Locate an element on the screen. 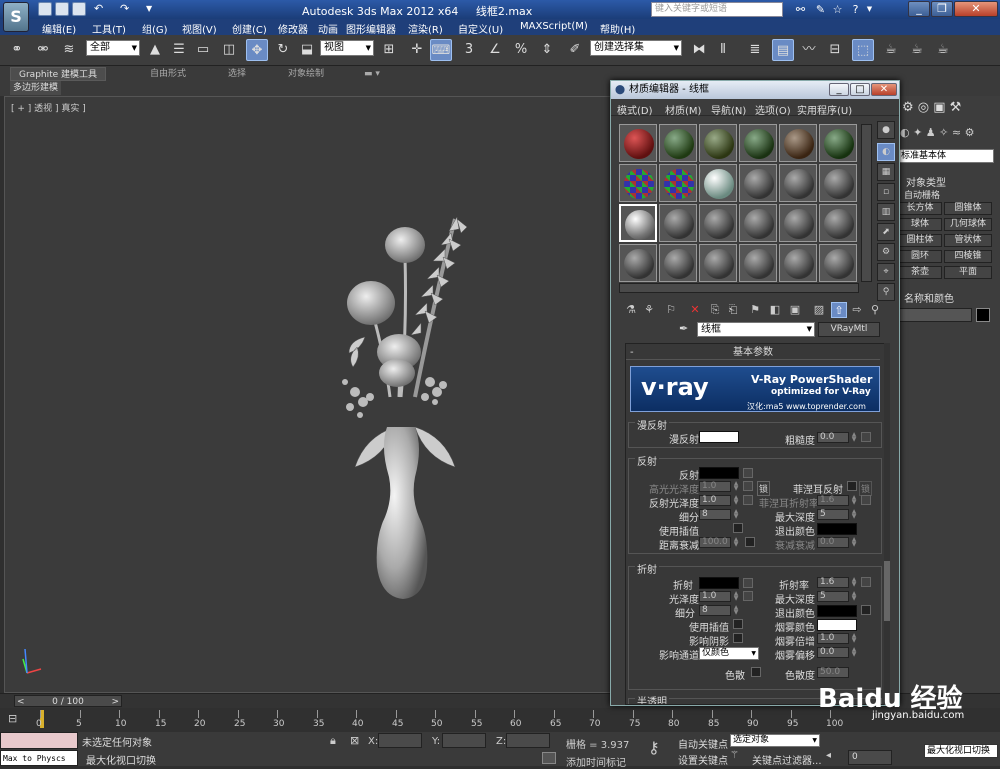 The width and height of the screenshot is (1000, 769). refl-gloss-map-button is located at coordinates (748, 500).